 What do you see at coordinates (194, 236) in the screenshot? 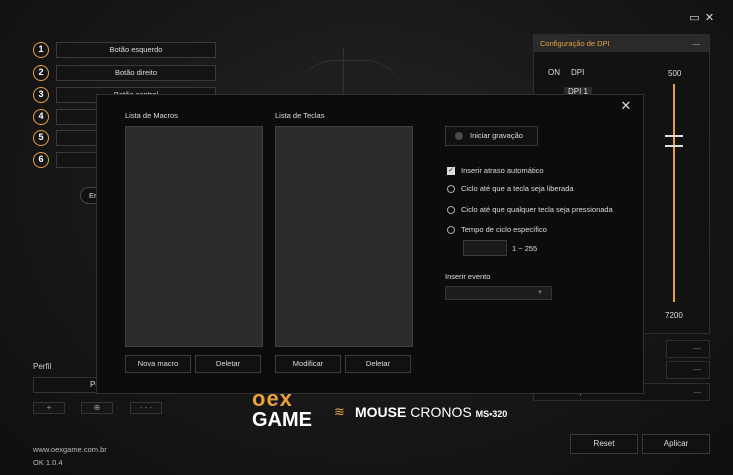
I see `macro-list` at bounding box center [194, 236].